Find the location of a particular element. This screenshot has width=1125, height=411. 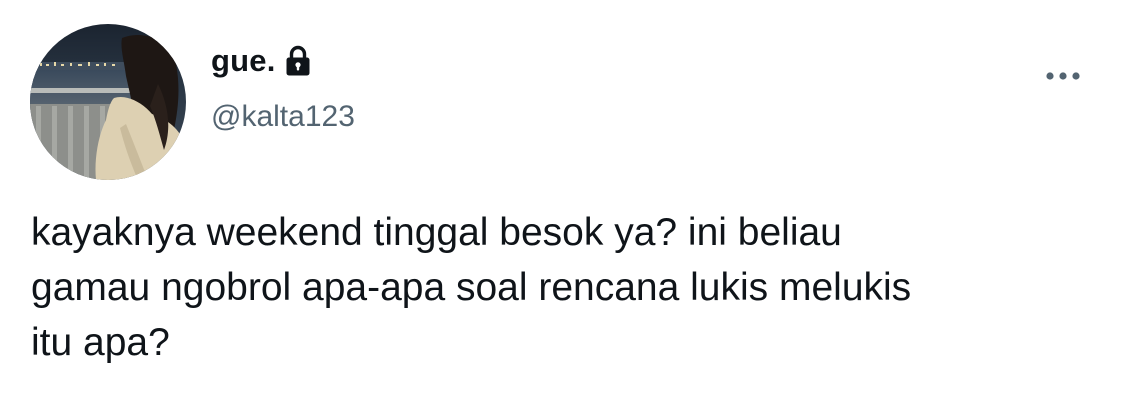

more-horizontal-icon is located at coordinates (1063, 76).